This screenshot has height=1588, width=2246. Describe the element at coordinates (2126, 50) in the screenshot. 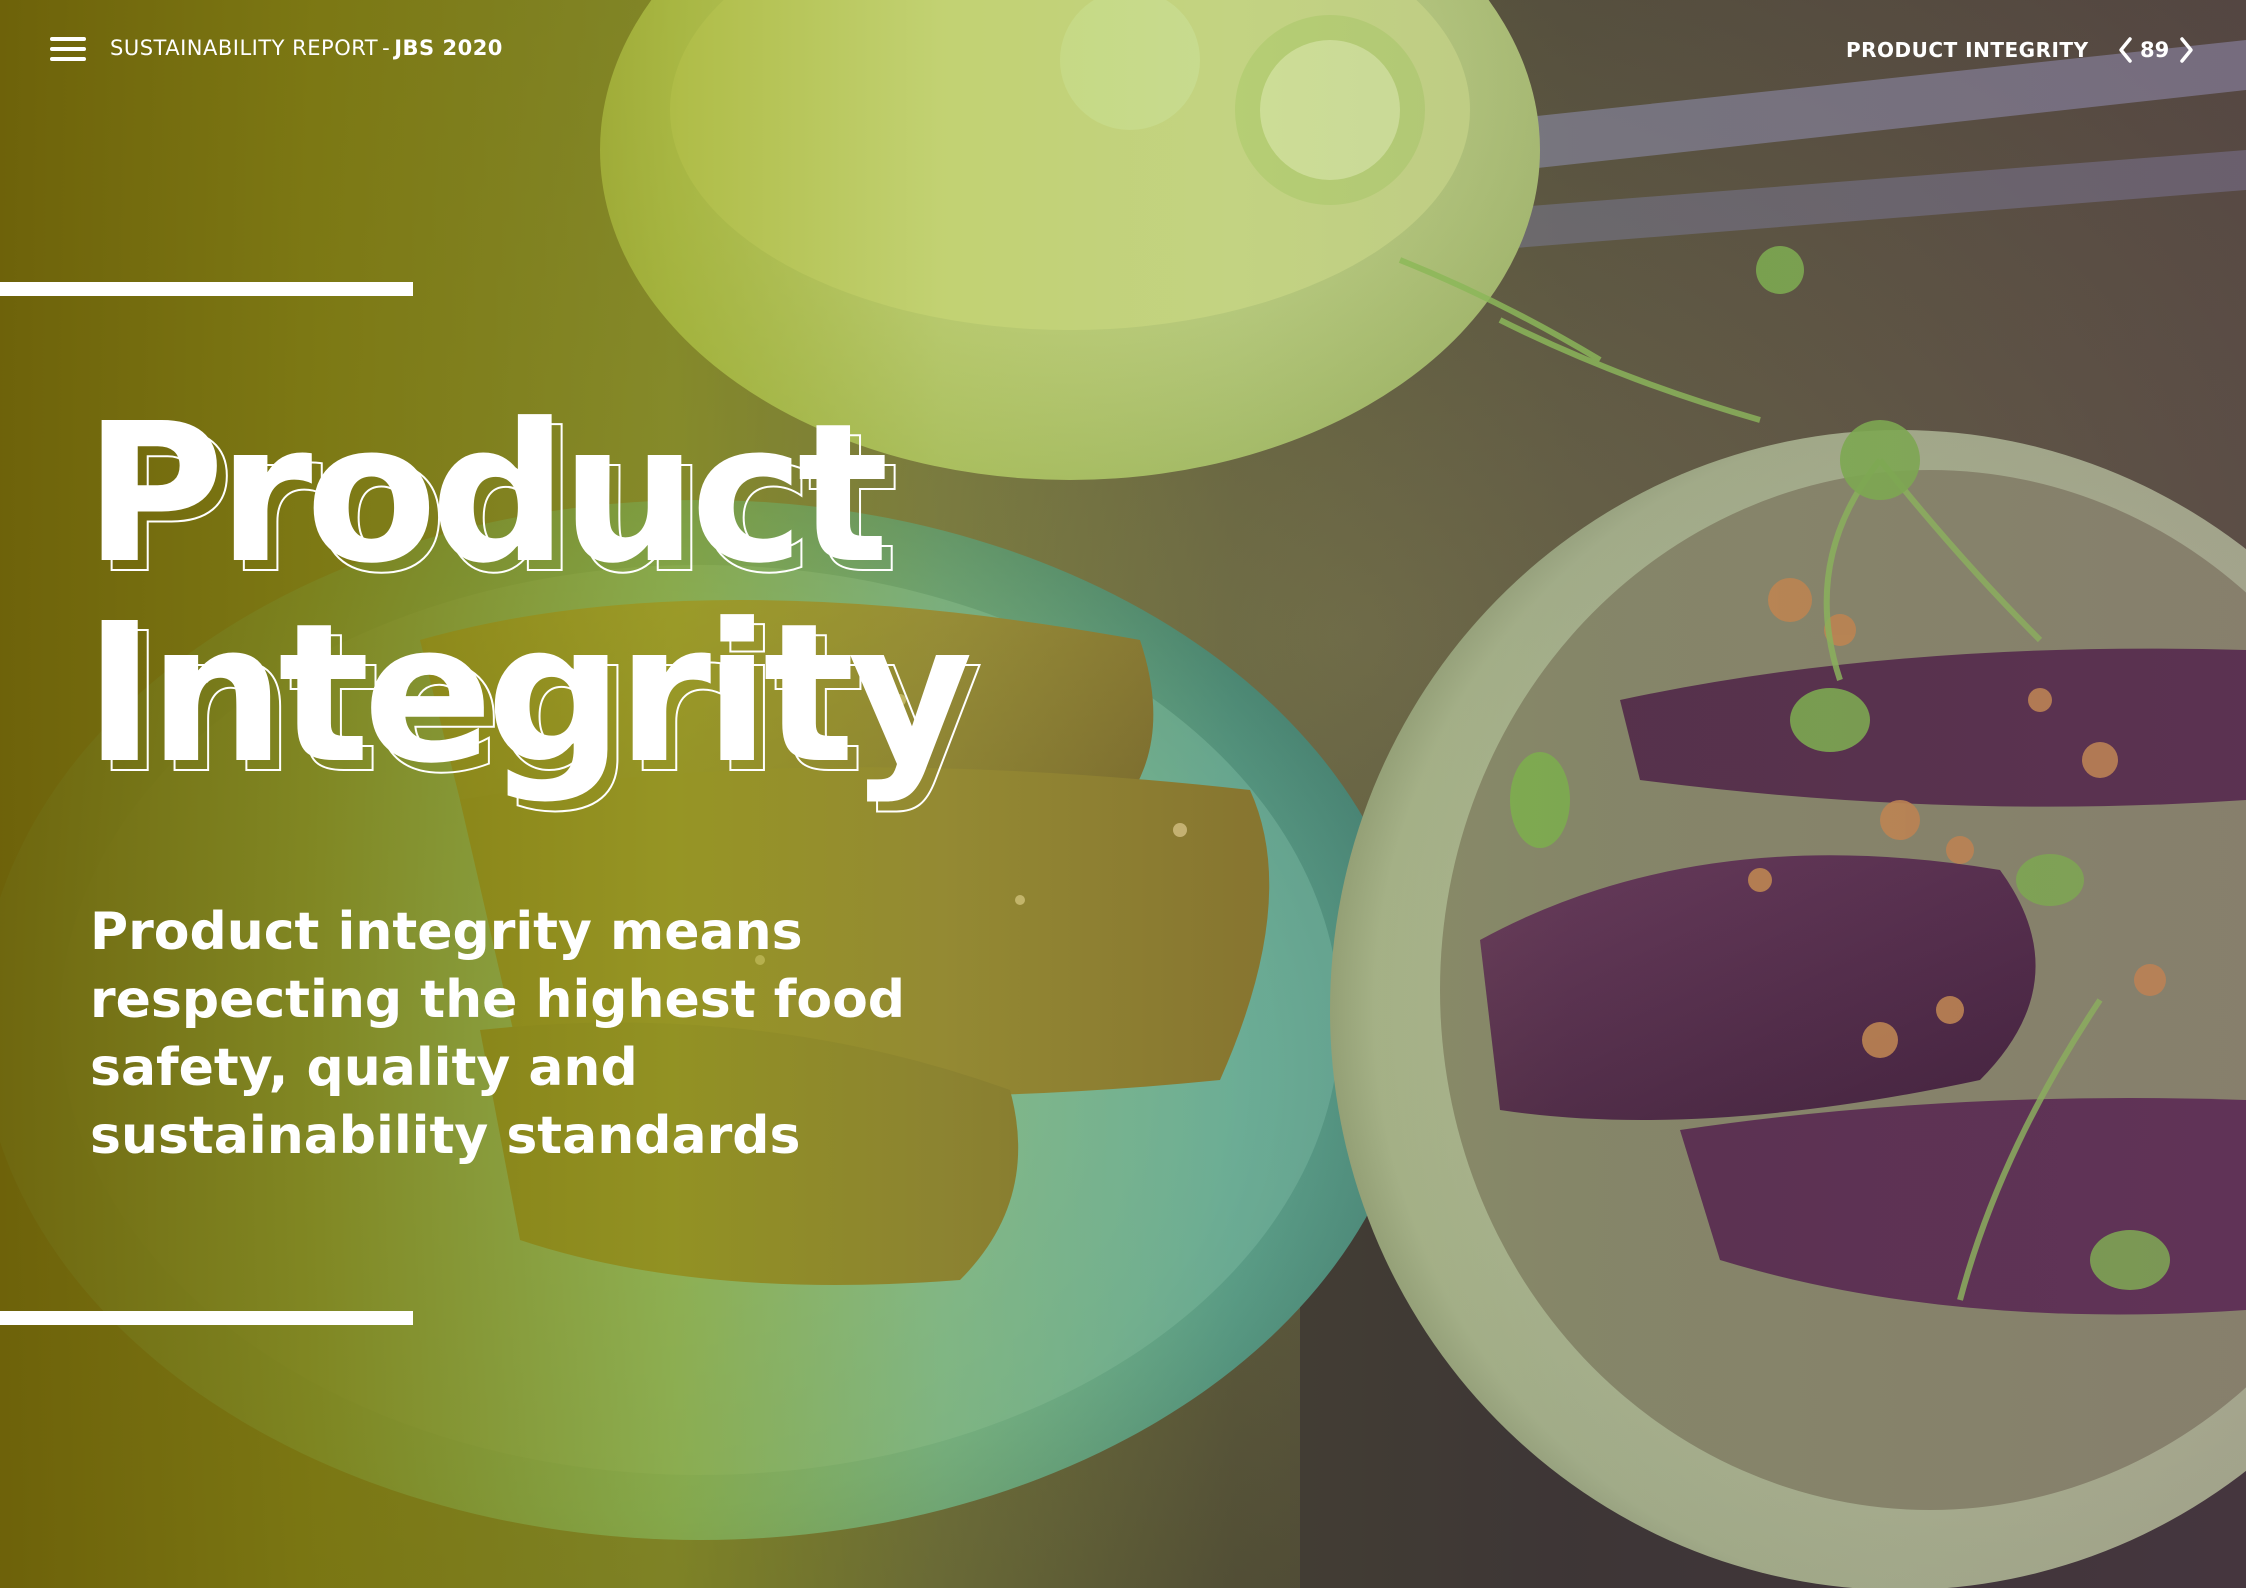

I see `chevron-left-icon` at that location.